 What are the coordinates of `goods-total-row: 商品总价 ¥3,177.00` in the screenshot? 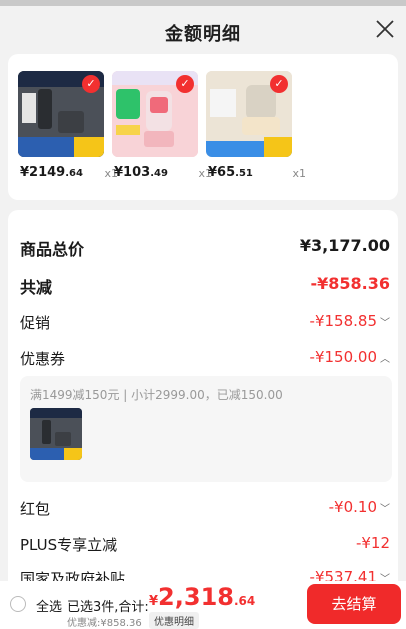 It's located at (205, 246).